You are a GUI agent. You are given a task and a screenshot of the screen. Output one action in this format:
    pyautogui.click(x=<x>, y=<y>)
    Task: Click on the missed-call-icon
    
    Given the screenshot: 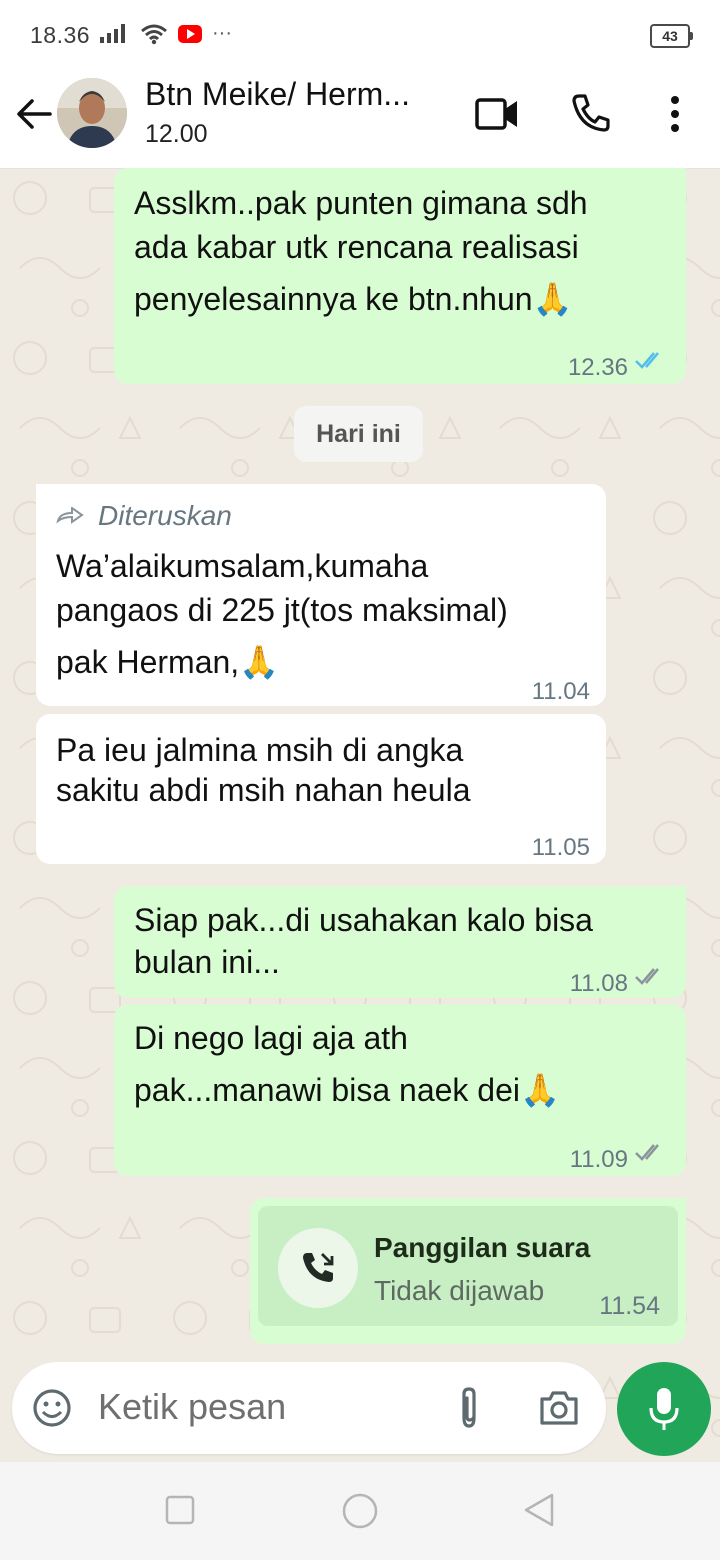 What is the action you would take?
    pyautogui.click(x=318, y=1267)
    